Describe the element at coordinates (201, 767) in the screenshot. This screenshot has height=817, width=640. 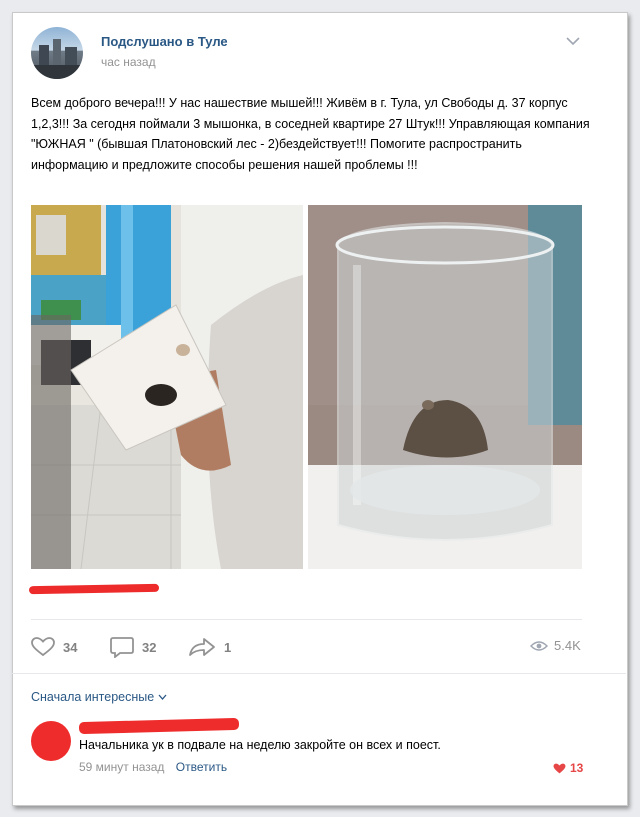
I see `reply-link: Ответить` at that location.